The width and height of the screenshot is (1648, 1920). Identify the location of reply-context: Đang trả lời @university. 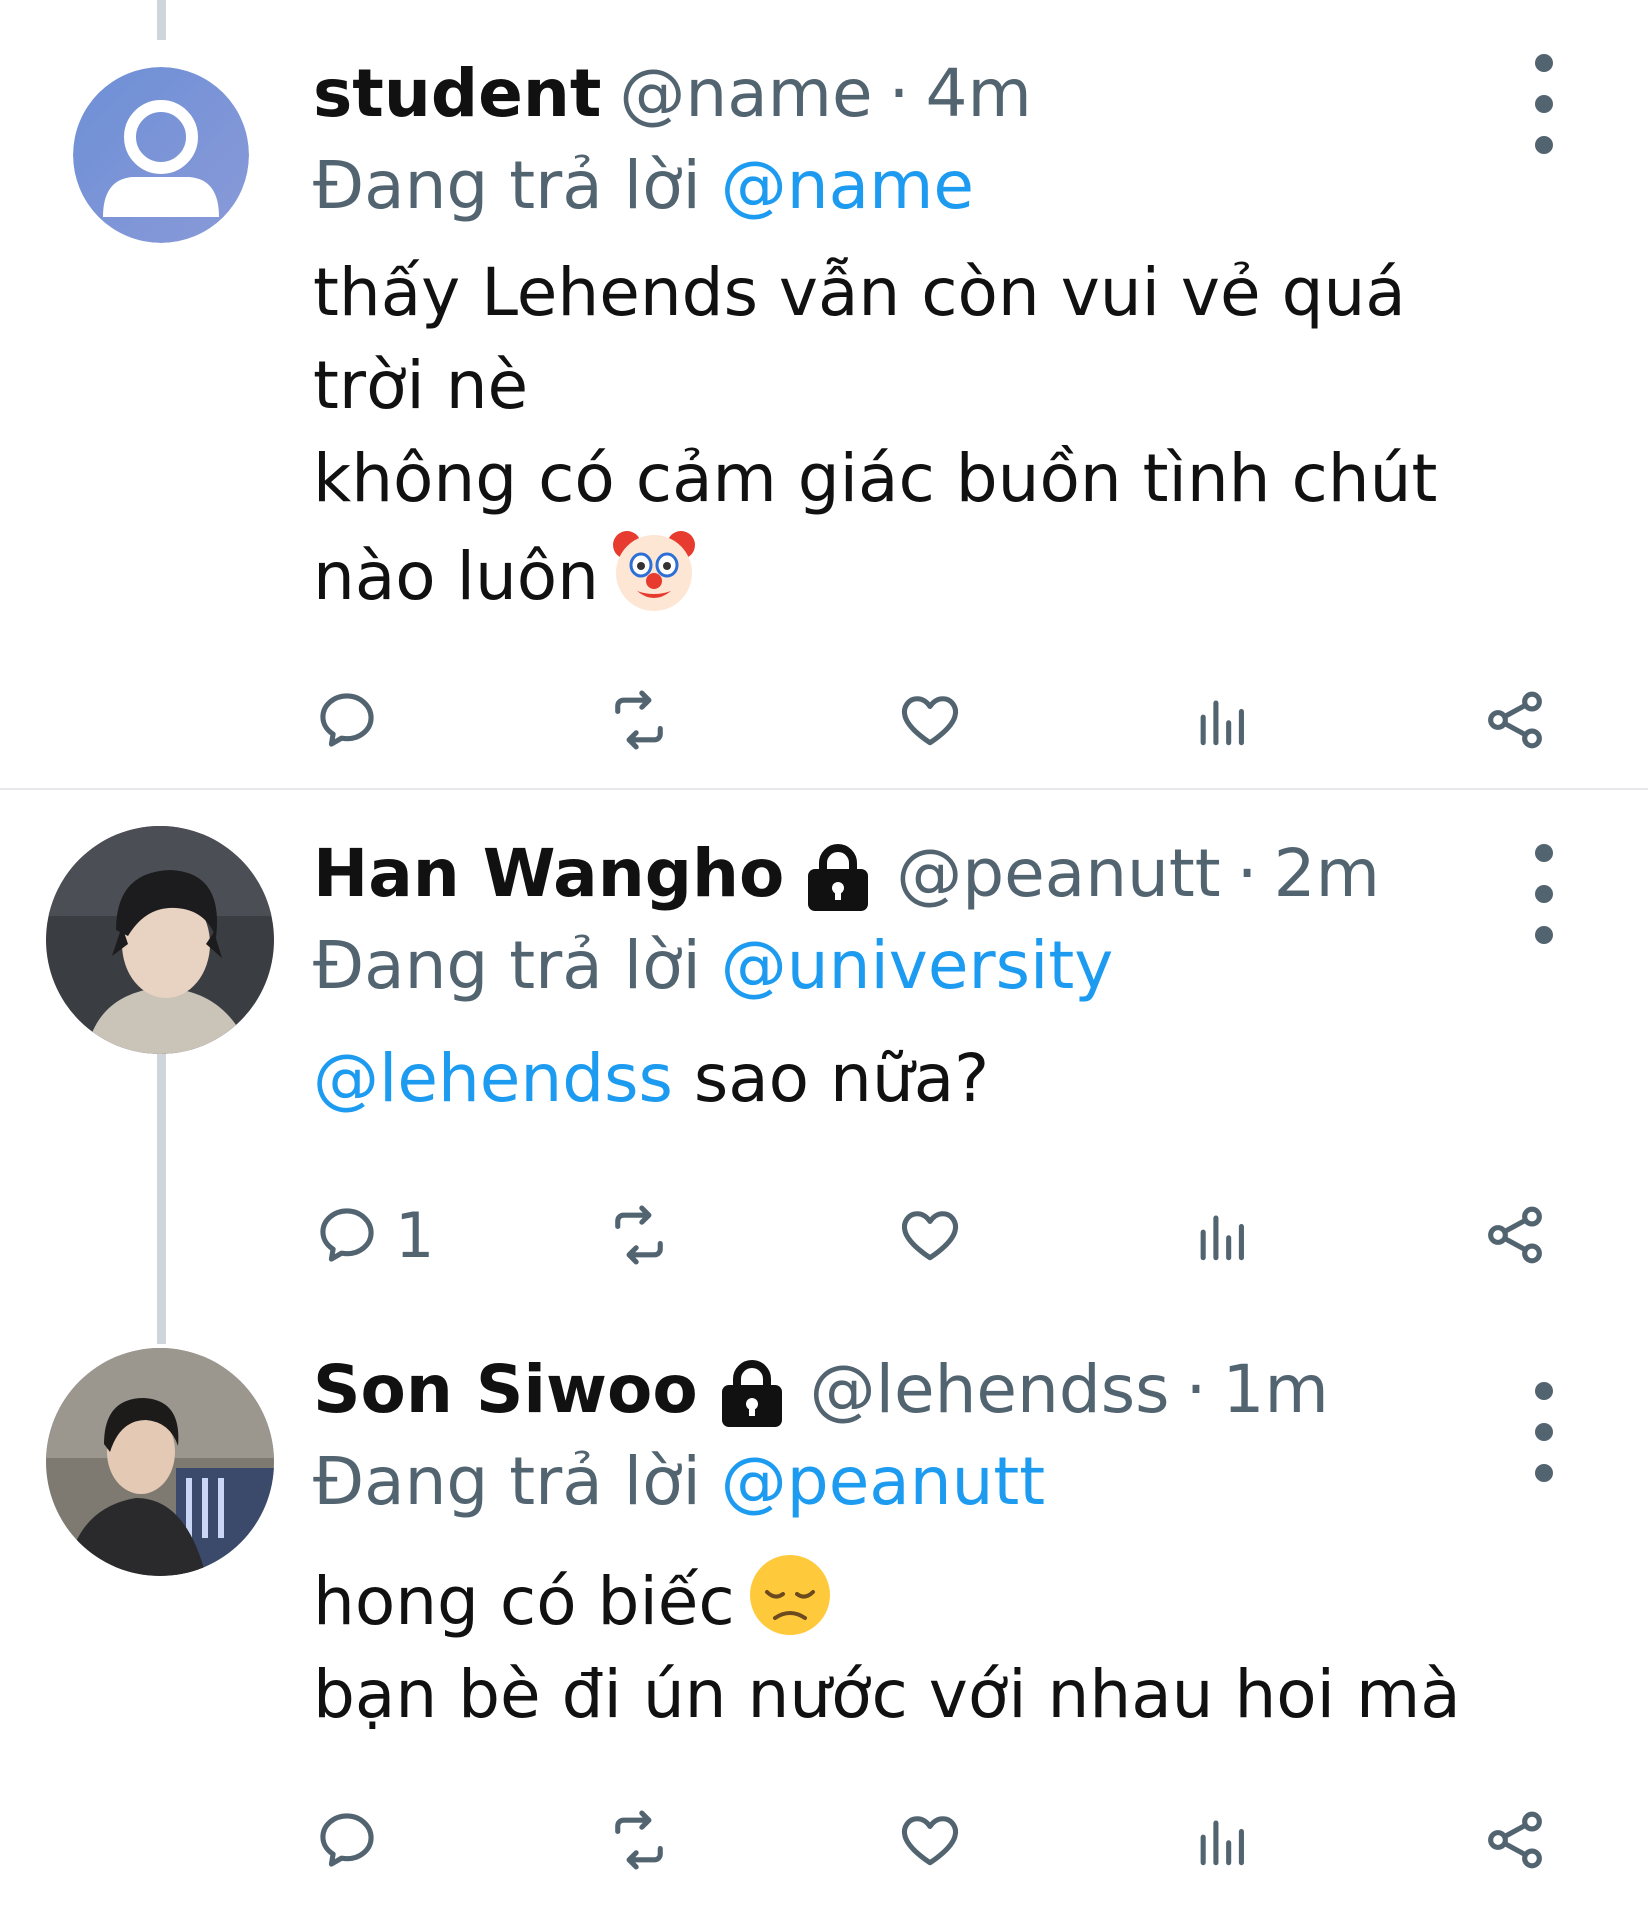
(920, 965).